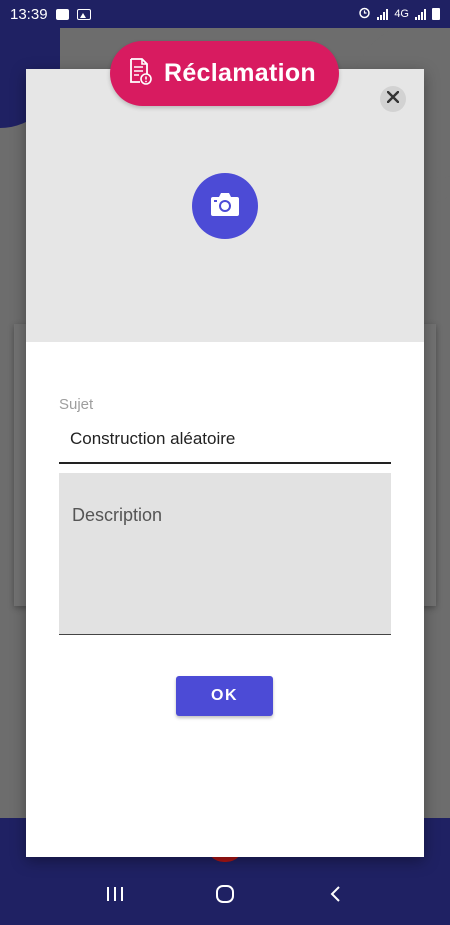 This screenshot has height=925, width=450. Describe the element at coordinates (224, 696) in the screenshot. I see `ok-button: OK` at that location.